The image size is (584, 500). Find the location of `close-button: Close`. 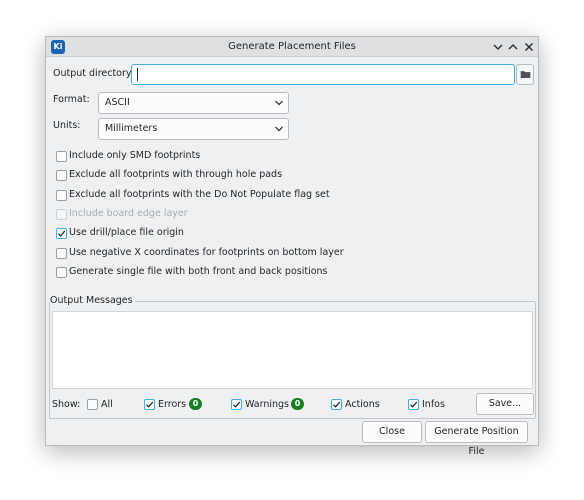

close-button: Close is located at coordinates (392, 432).